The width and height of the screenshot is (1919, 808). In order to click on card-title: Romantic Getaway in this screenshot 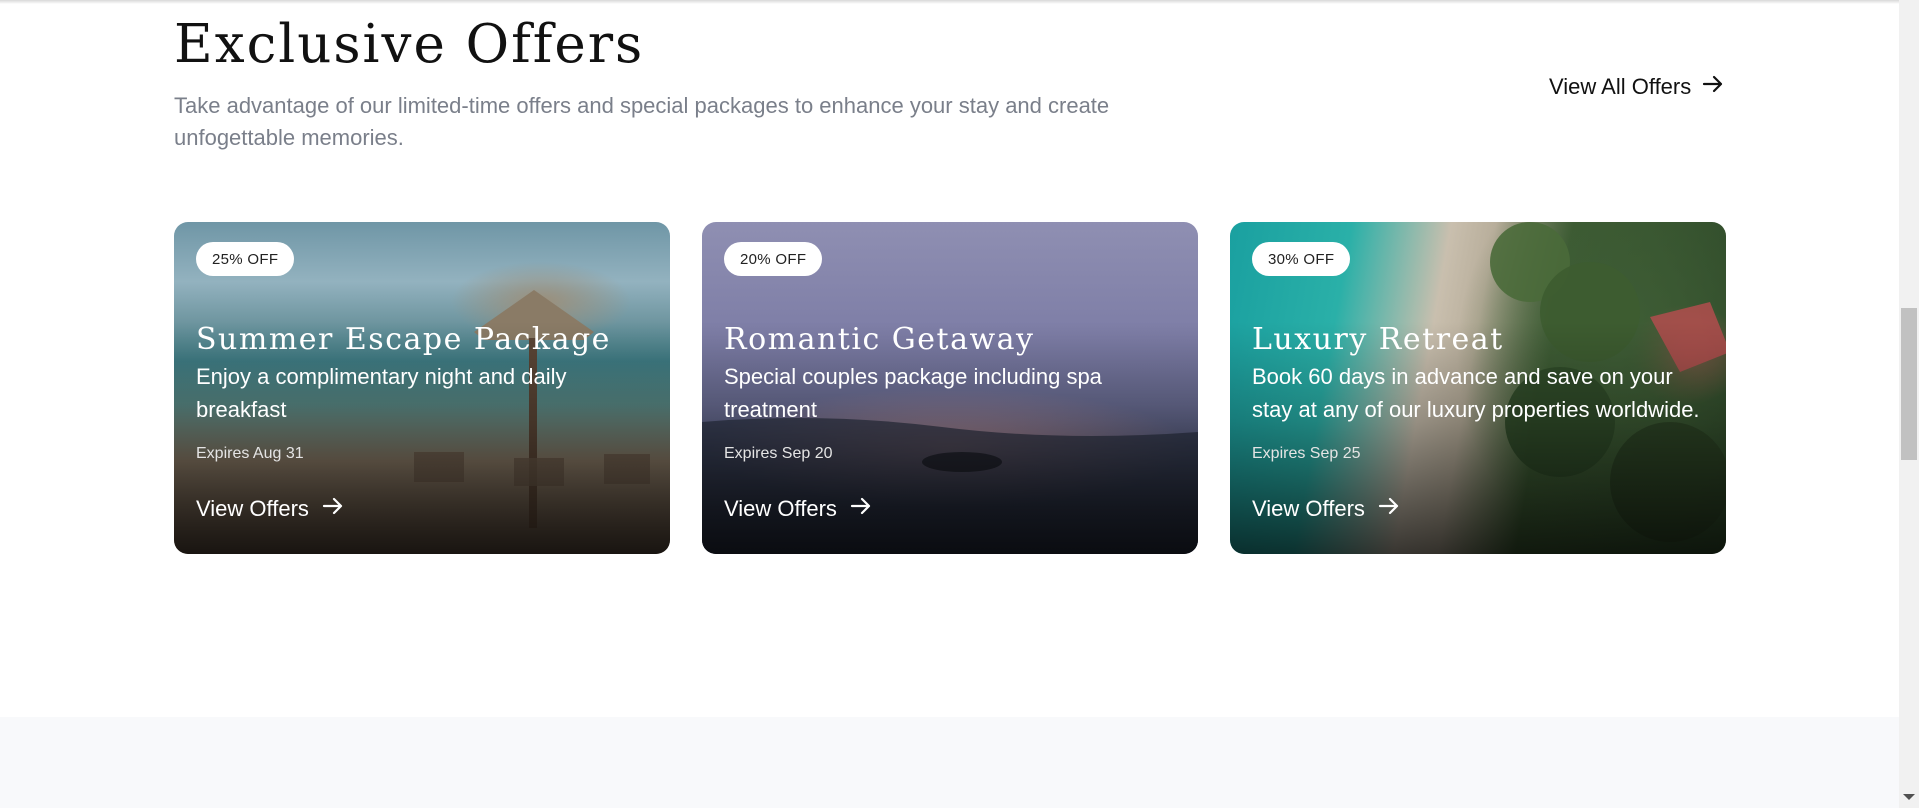, I will do `click(879, 339)`.